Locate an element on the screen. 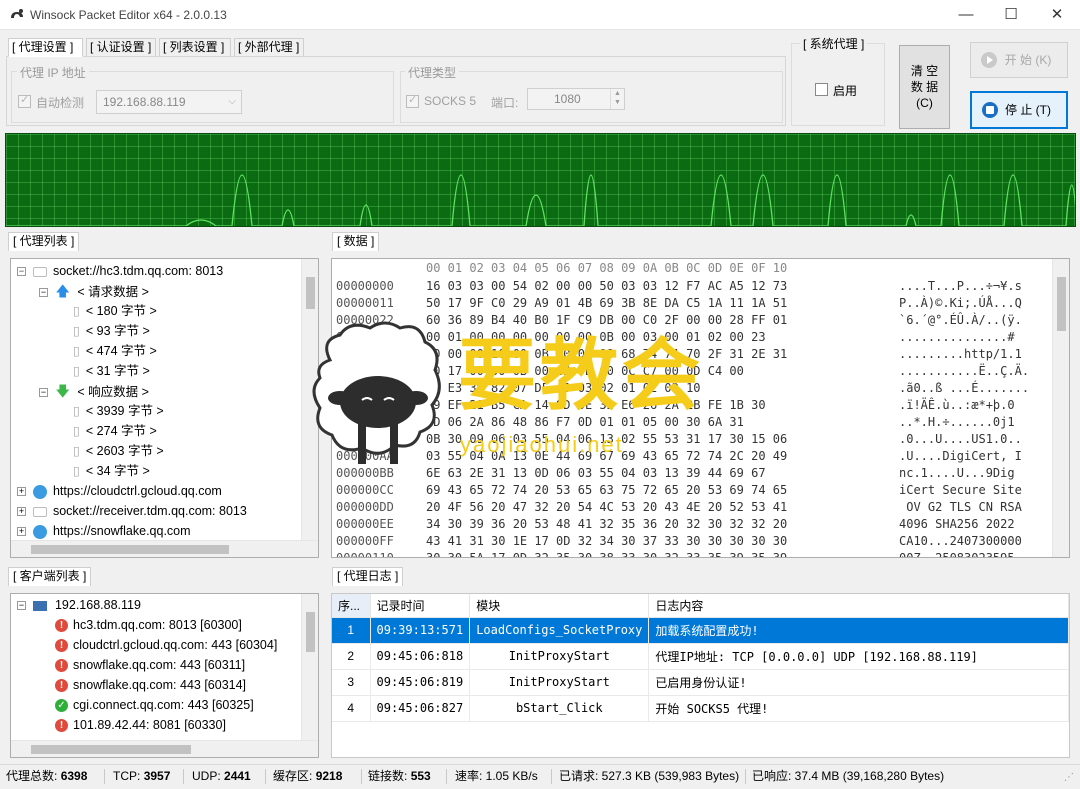 The height and width of the screenshot is (789, 1080). hex-ascii: nc.1....U...9Dig is located at coordinates (957, 473).